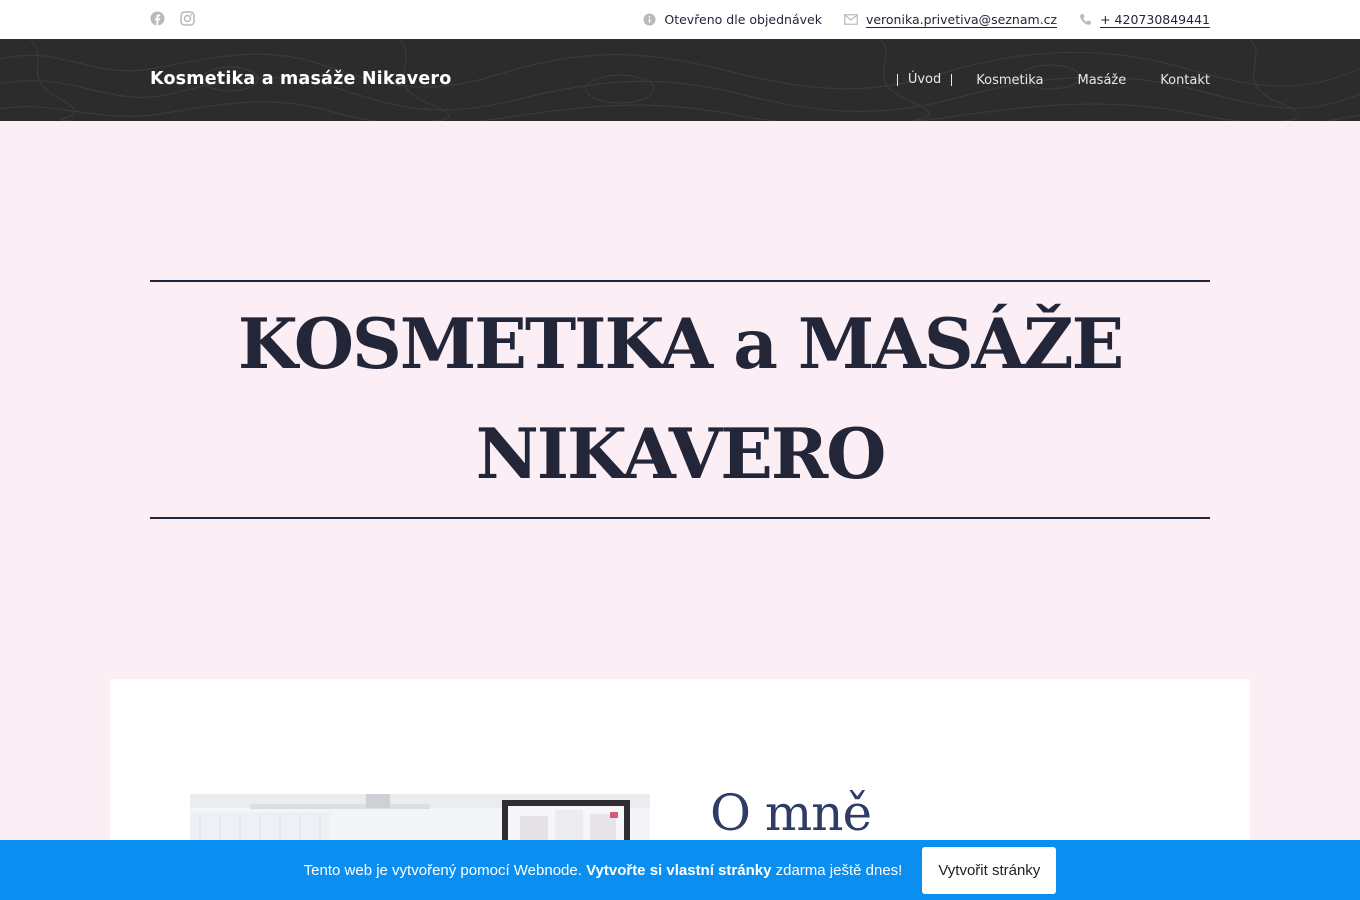 The height and width of the screenshot is (900, 1360). What do you see at coordinates (649, 19) in the screenshot?
I see `info-icon` at bounding box center [649, 19].